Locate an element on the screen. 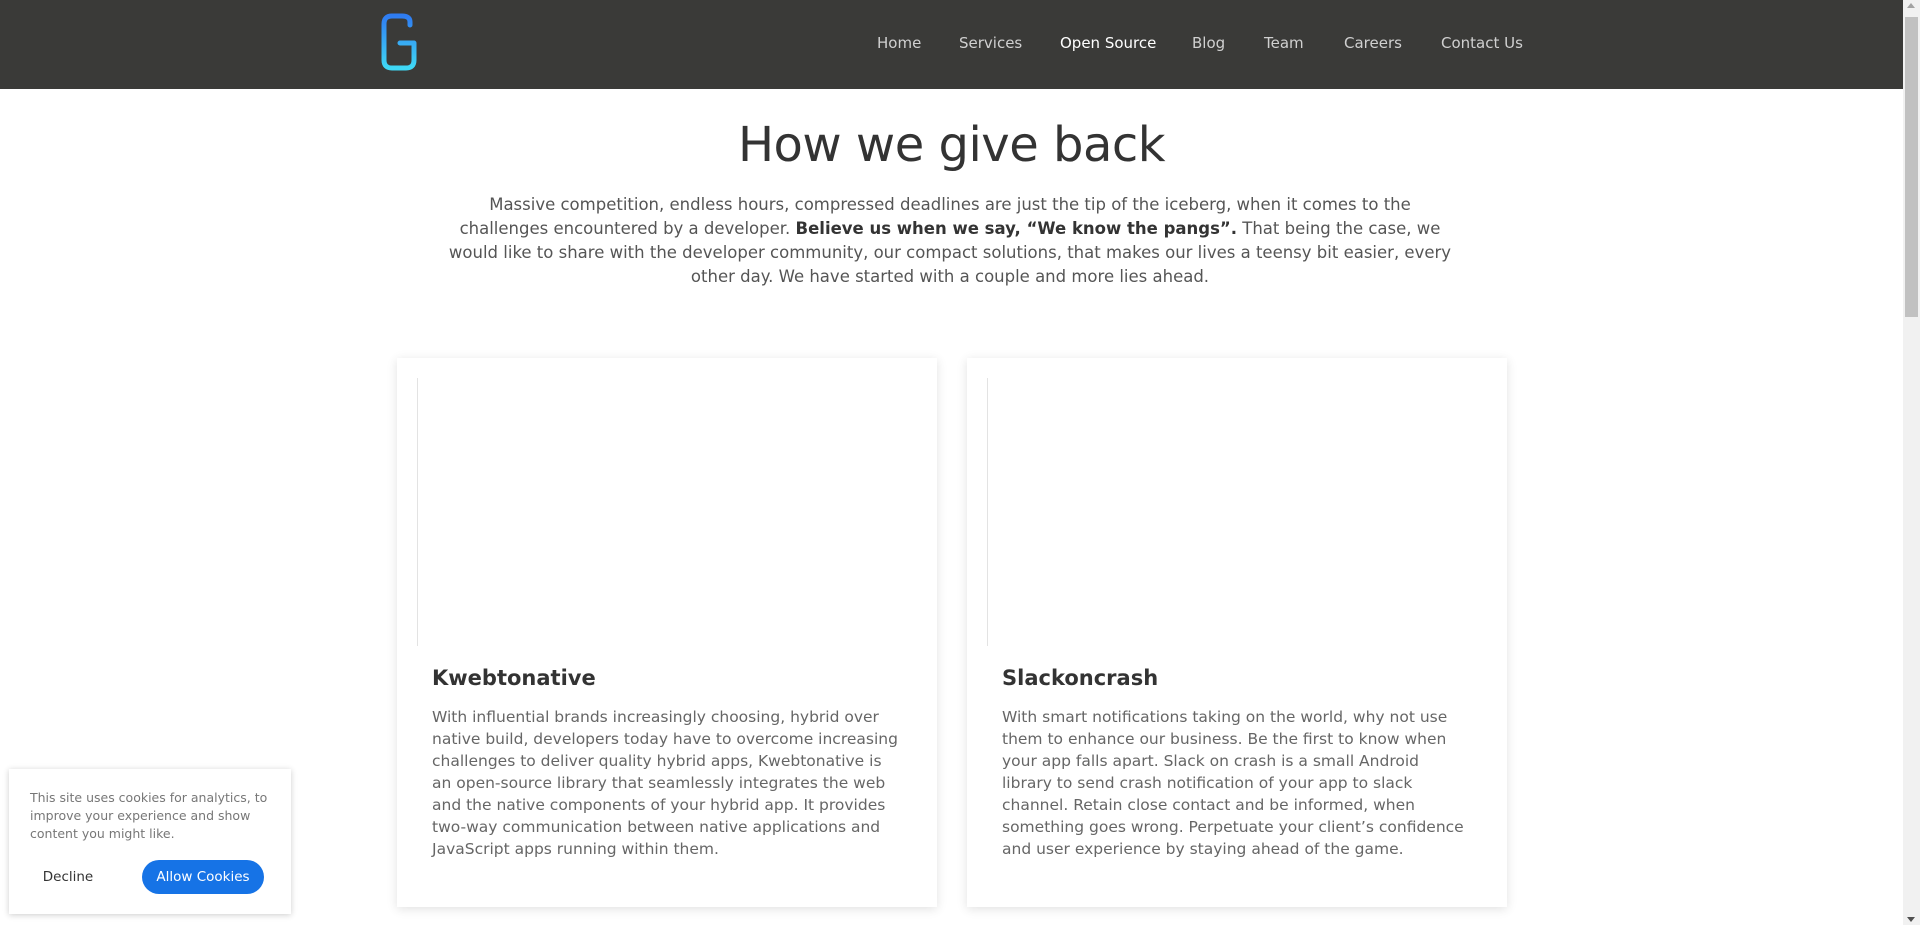  scrollbar-thumb is located at coordinates (1911, 167).